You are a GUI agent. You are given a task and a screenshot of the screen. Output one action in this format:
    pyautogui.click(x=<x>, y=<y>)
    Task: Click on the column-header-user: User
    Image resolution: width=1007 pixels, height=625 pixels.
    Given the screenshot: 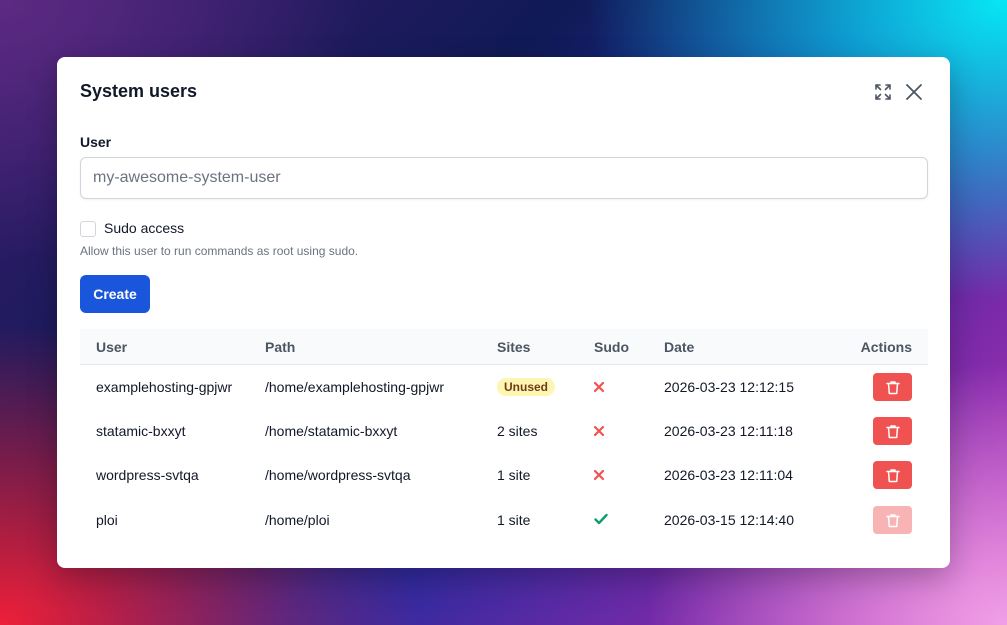 What is the action you would take?
    pyautogui.click(x=112, y=346)
    